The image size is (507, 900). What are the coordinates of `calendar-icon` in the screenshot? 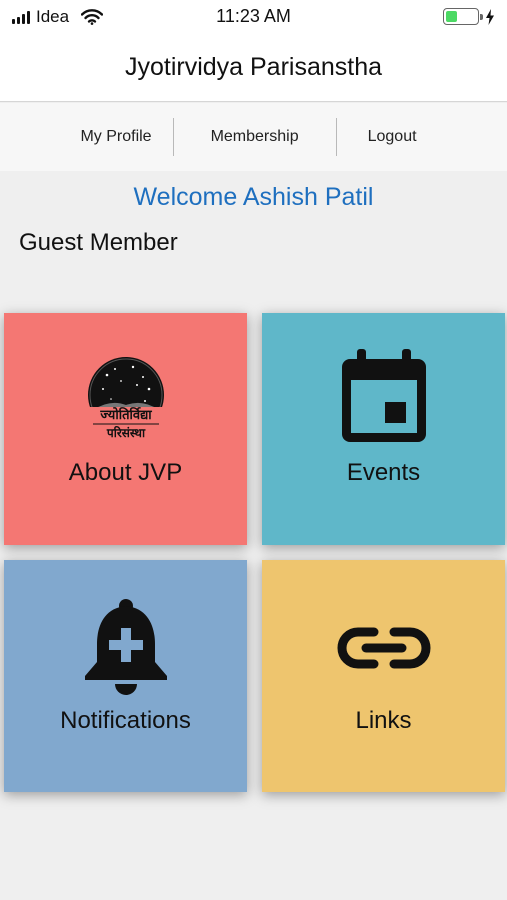 It's located at (383, 396).